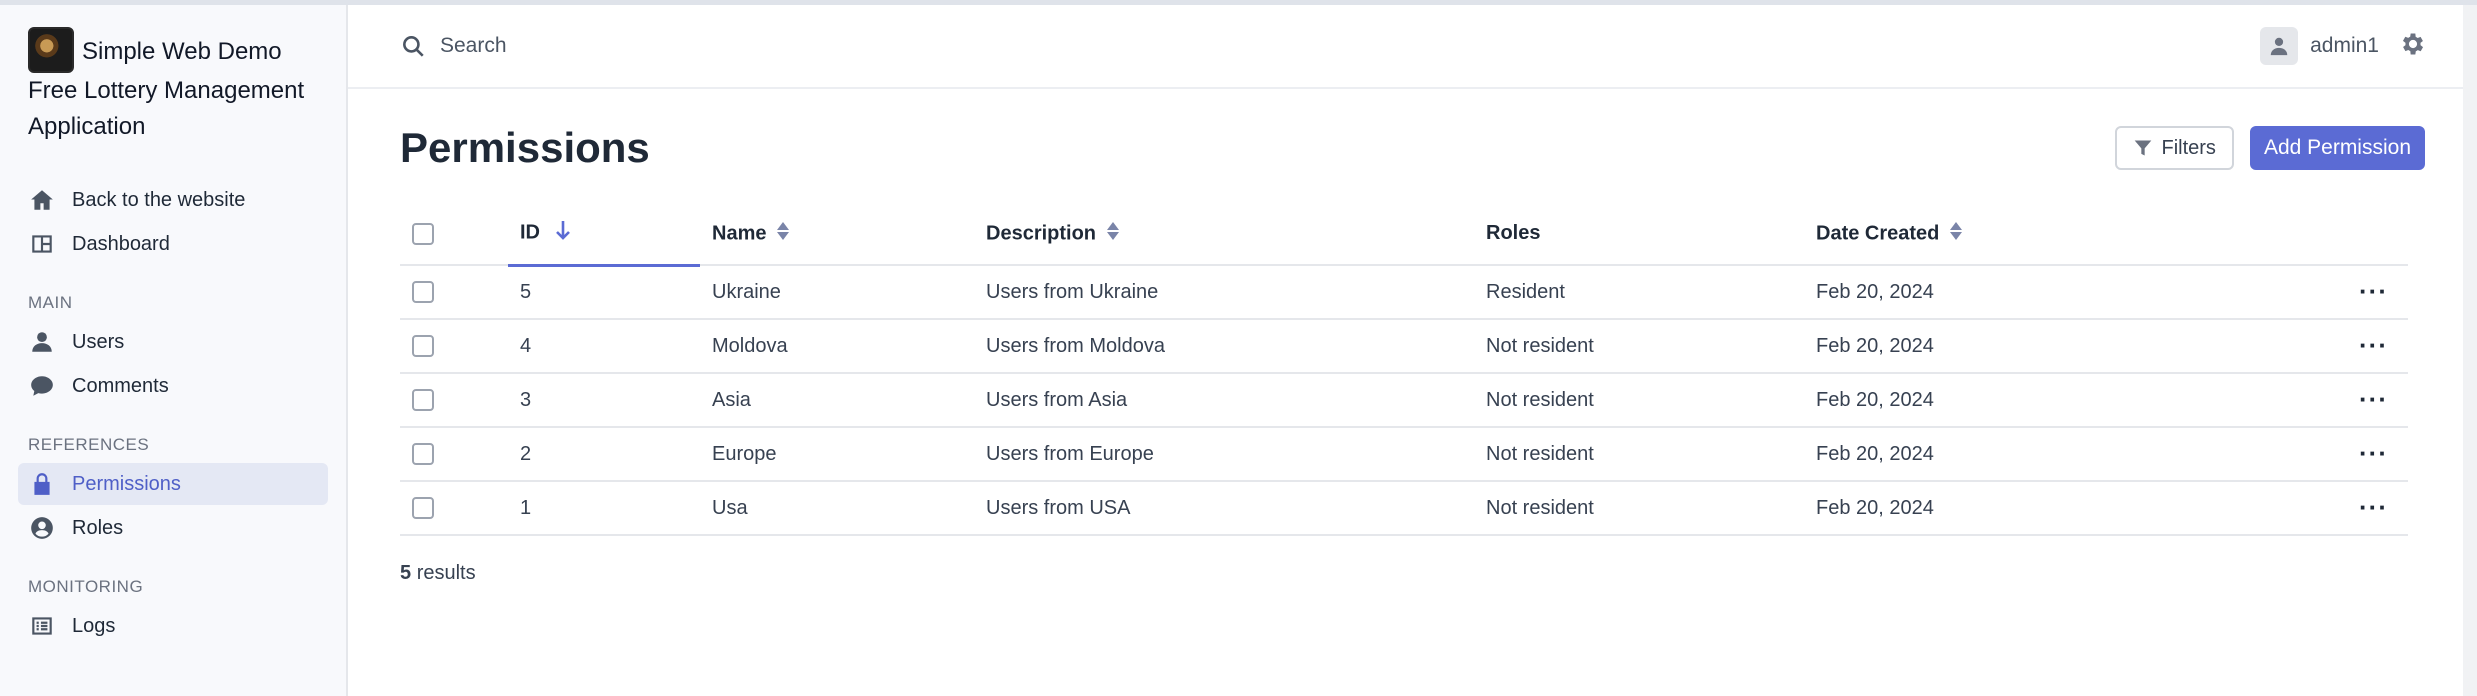  I want to click on username: admin1, so click(2344, 46).